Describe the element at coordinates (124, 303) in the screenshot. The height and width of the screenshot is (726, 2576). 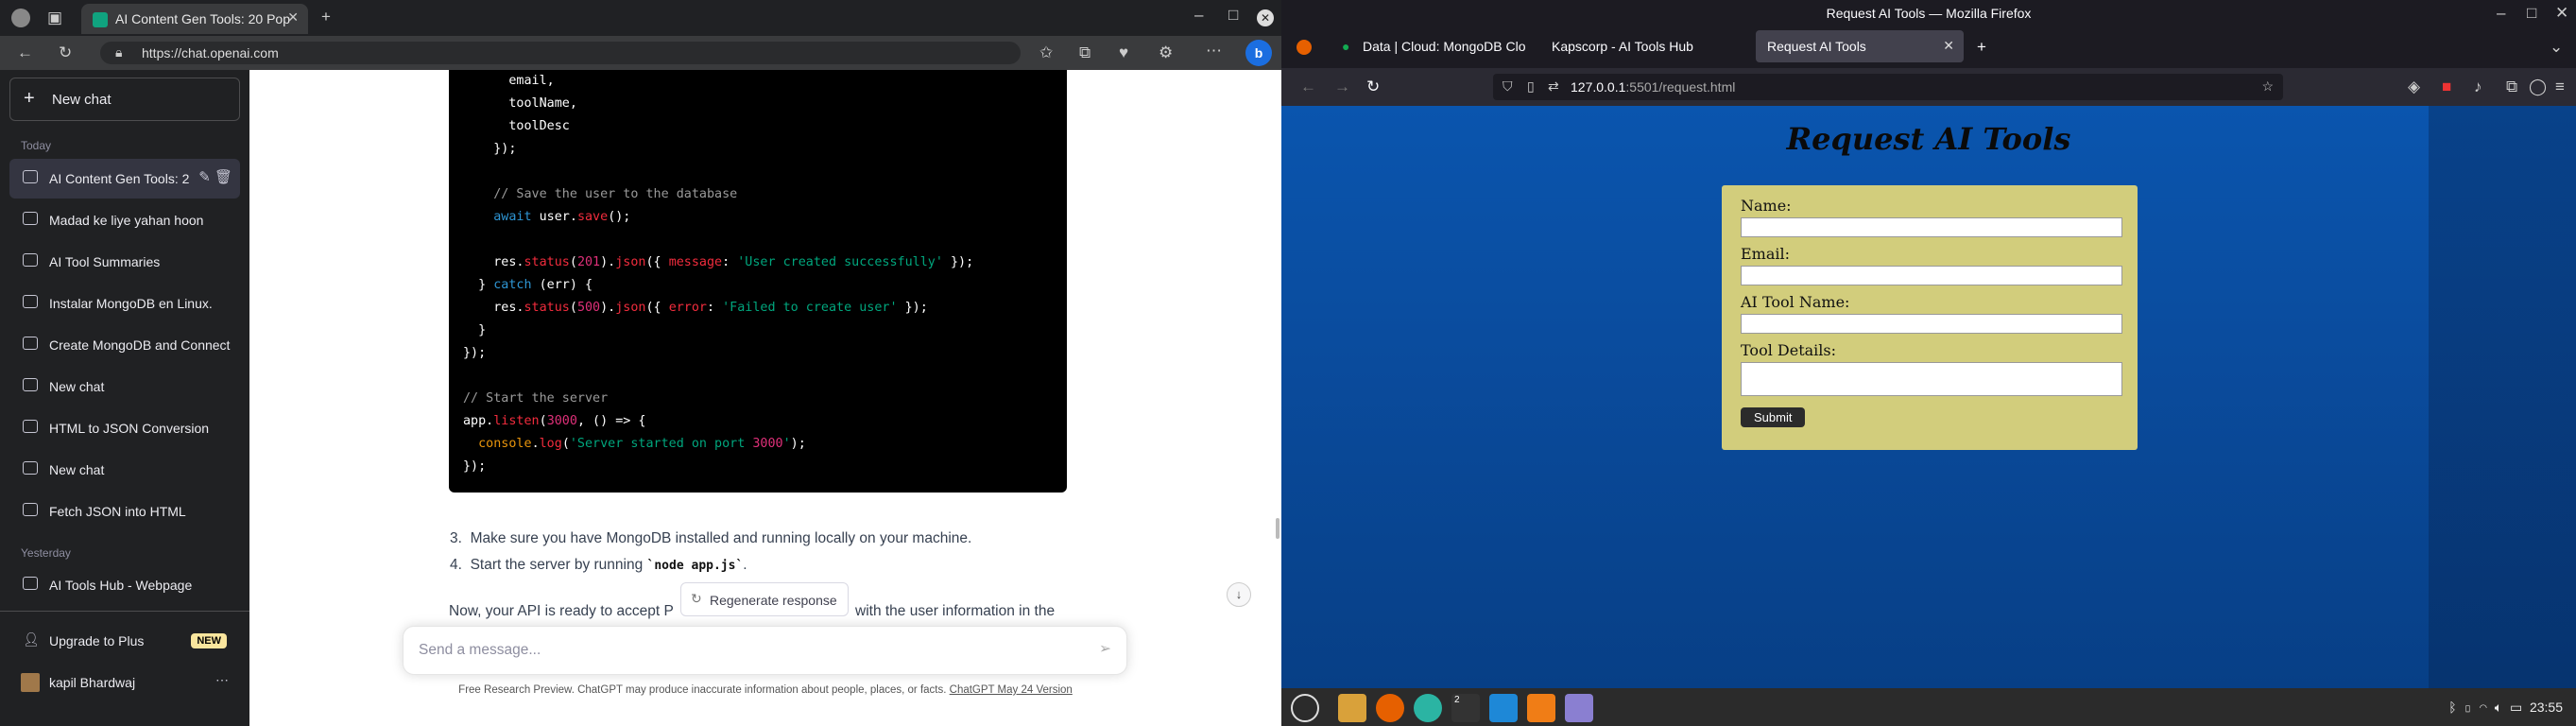
I see `chat-item: Instalar MongoDB en Linux.` at that location.